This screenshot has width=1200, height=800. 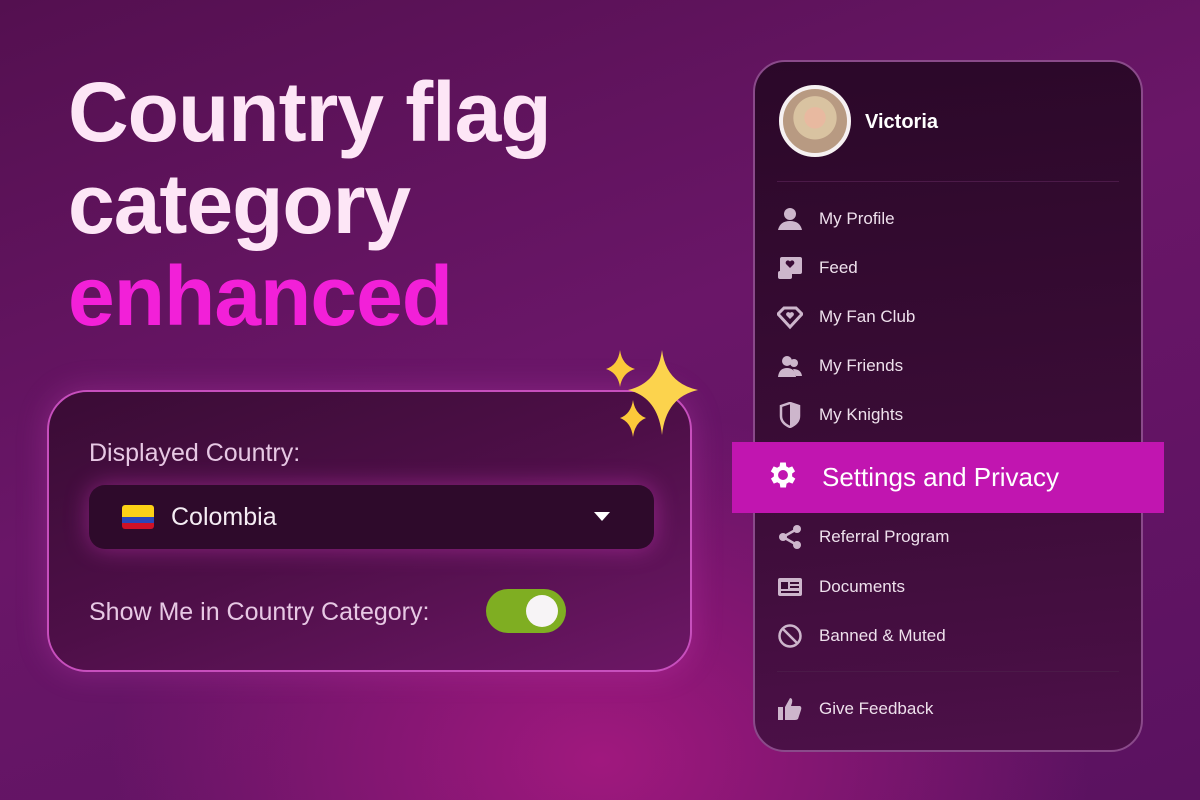 I want to click on username: Victoria, so click(x=901, y=122).